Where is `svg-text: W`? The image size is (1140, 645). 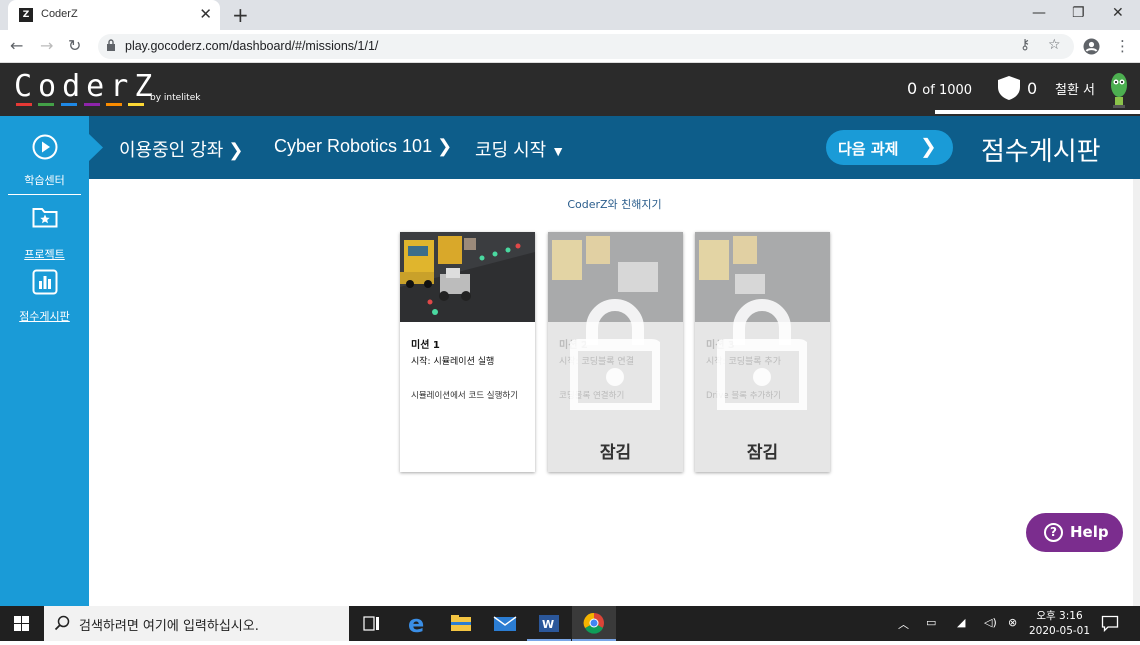
svg-text: W is located at coordinates (548, 624).